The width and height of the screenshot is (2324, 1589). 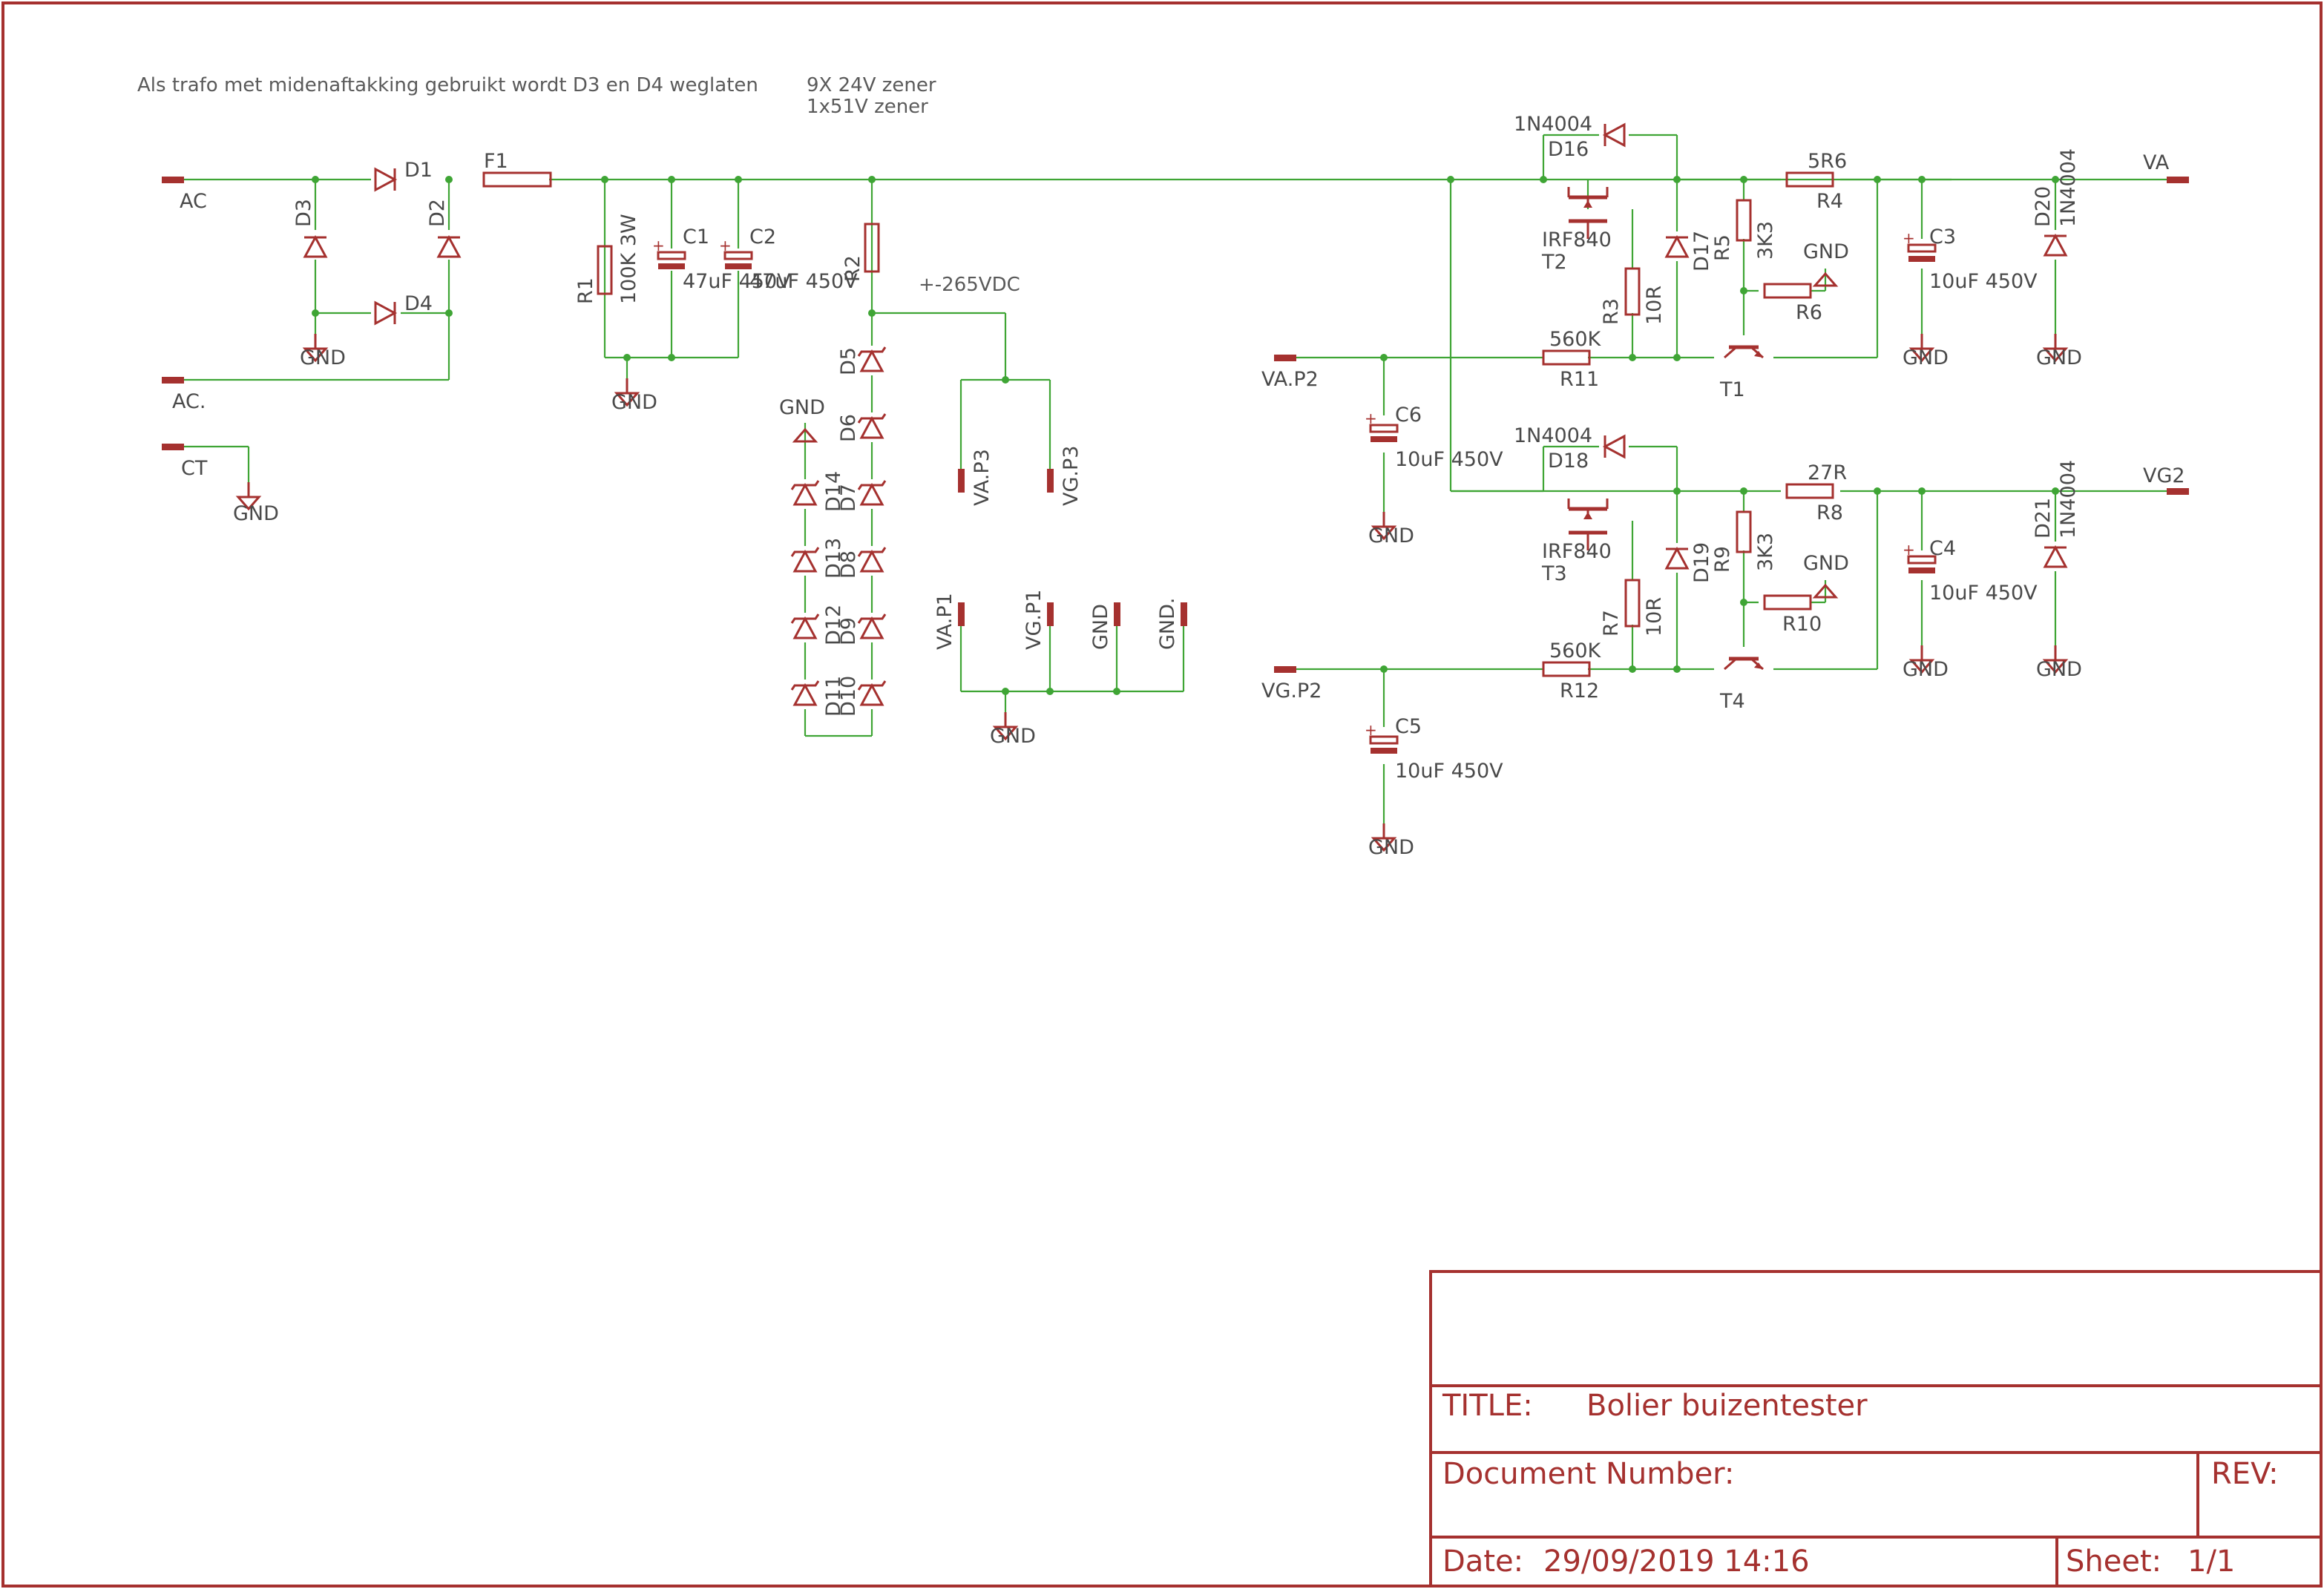 I want to click on capacitor-c4: C4 10uF 450V, so click(x=1970, y=571).